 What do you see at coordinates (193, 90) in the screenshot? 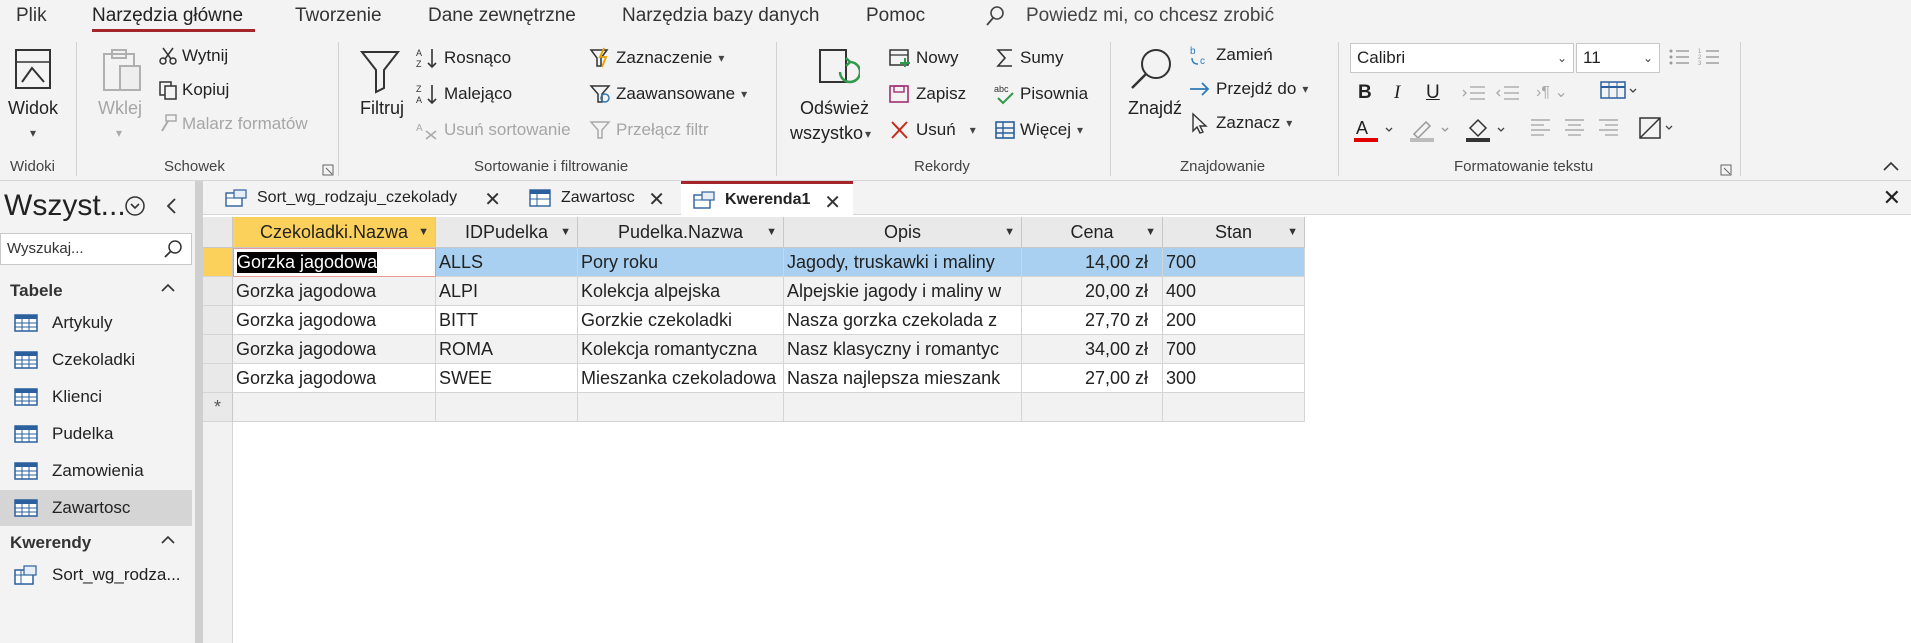
I see `copy-button: Kopiuj` at bounding box center [193, 90].